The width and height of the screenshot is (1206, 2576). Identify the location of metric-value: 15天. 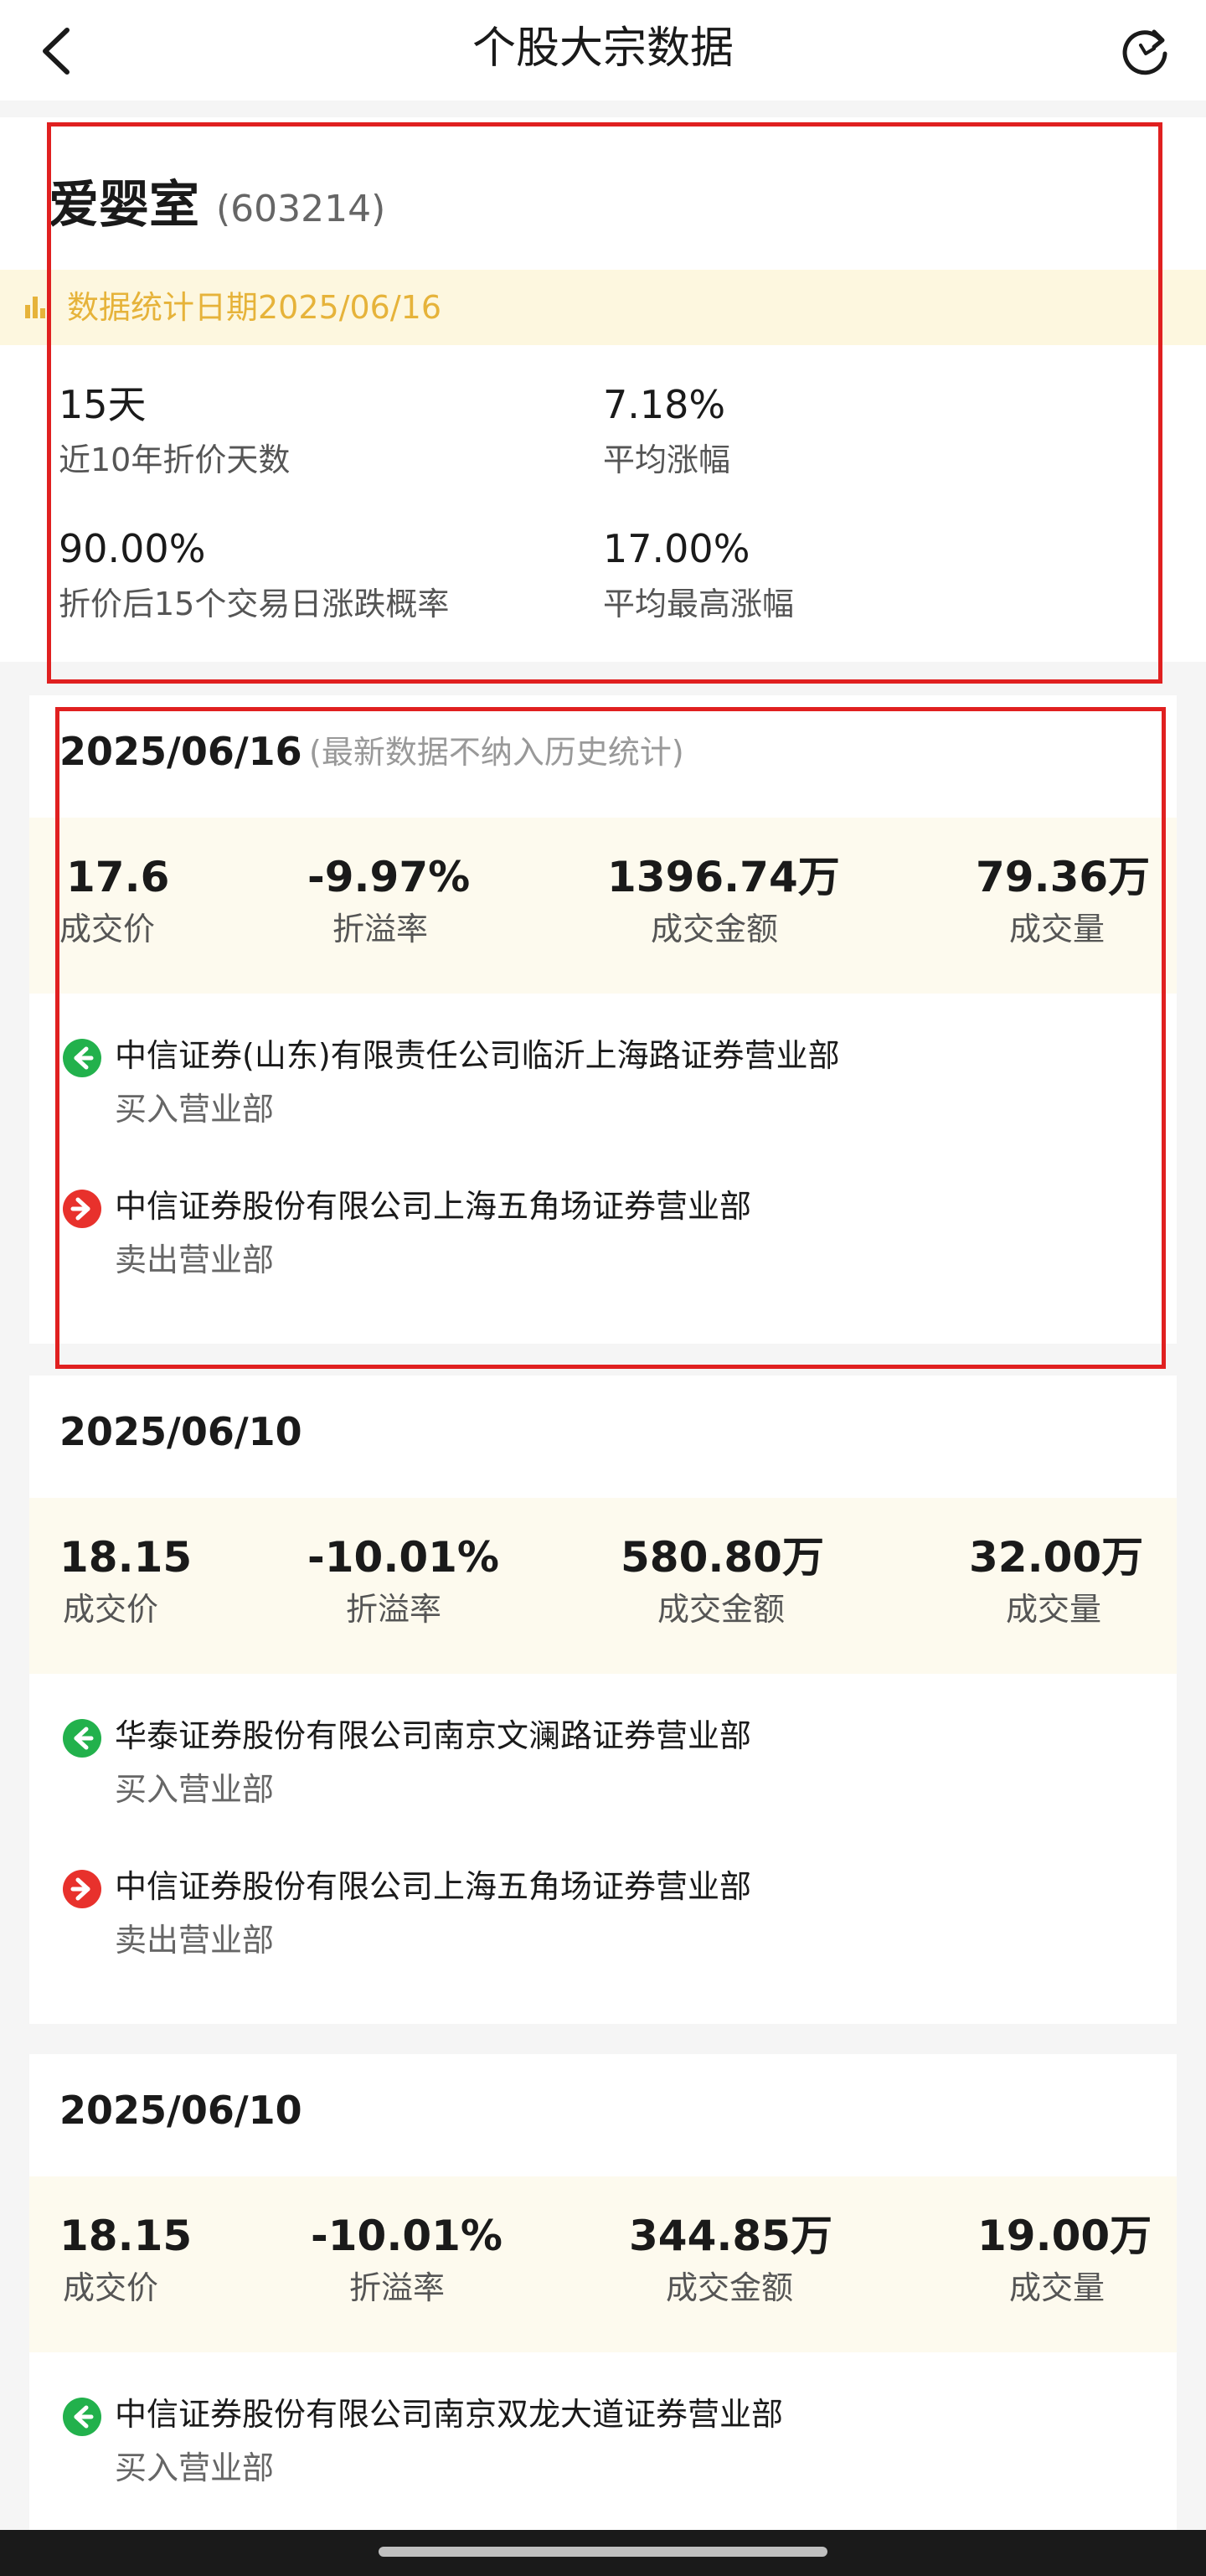
(103, 404).